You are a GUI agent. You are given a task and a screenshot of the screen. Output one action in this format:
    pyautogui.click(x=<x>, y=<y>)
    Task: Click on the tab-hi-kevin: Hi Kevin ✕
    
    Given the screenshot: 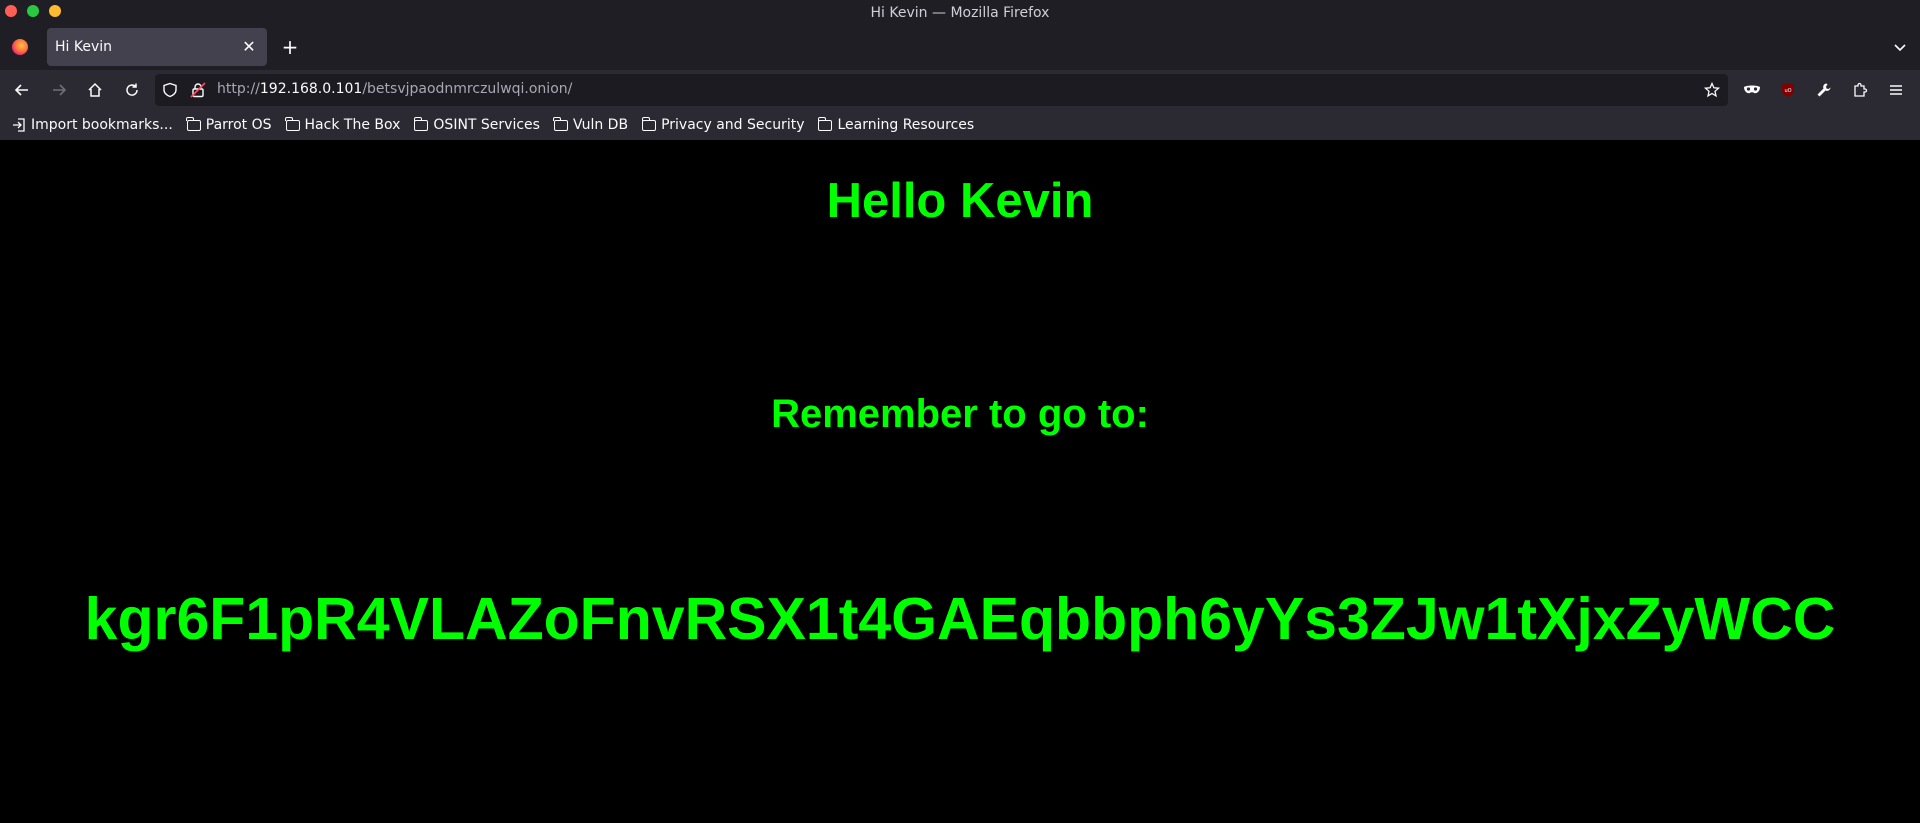 What is the action you would take?
    pyautogui.click(x=157, y=47)
    